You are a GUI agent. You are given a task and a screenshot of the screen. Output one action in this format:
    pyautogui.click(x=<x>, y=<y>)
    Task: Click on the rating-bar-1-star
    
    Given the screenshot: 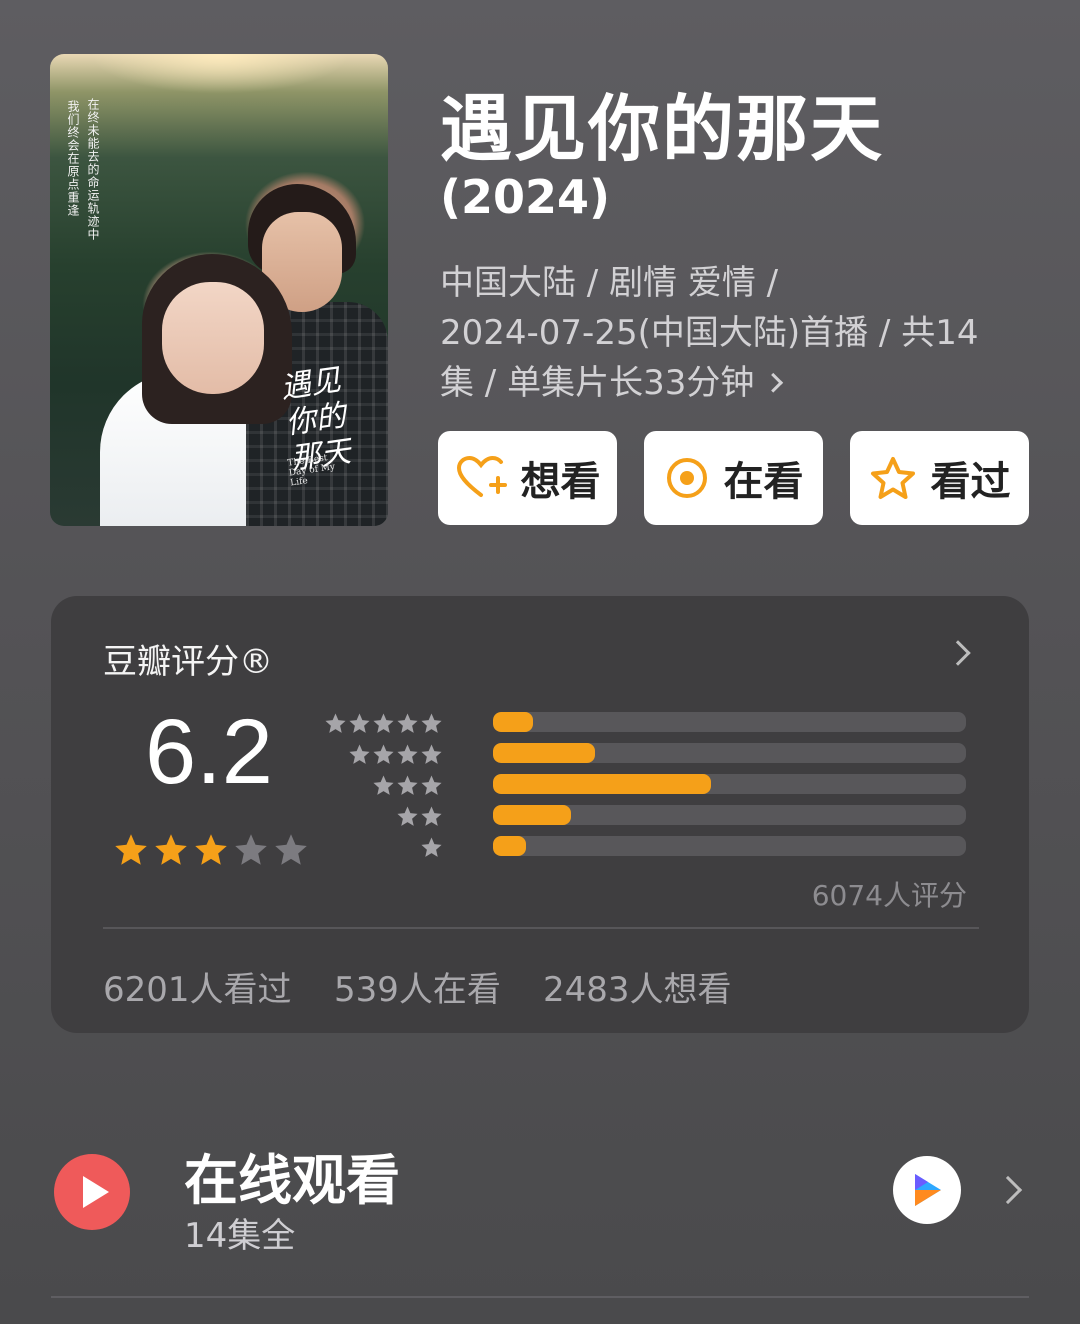 What is the action you would take?
    pyautogui.click(x=661, y=847)
    